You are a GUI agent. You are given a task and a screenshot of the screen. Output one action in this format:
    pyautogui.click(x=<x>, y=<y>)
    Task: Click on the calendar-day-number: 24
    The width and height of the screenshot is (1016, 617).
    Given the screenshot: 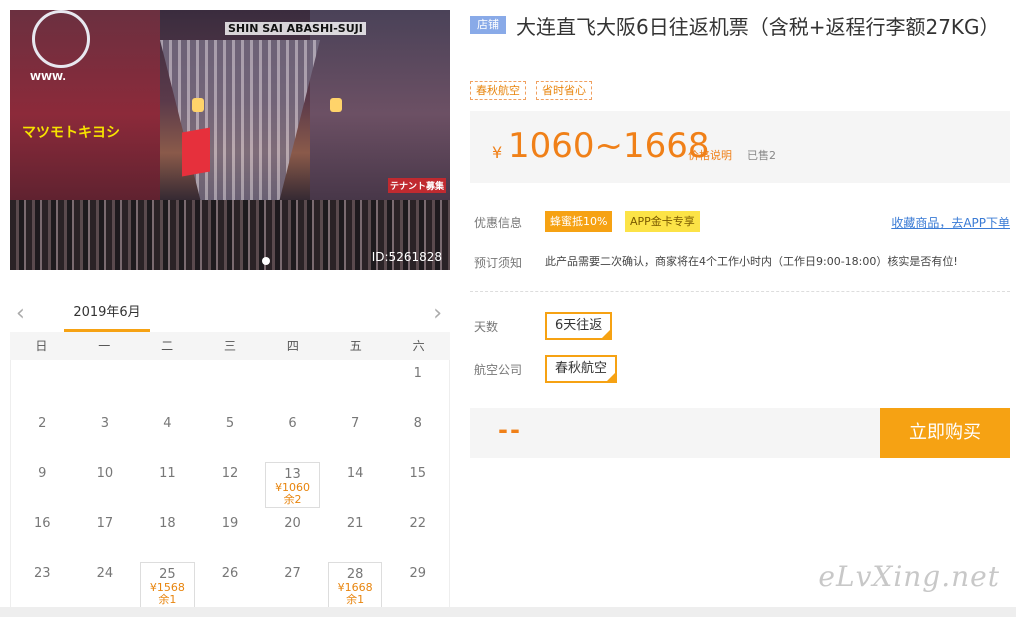 What is the action you would take?
    pyautogui.click(x=105, y=573)
    